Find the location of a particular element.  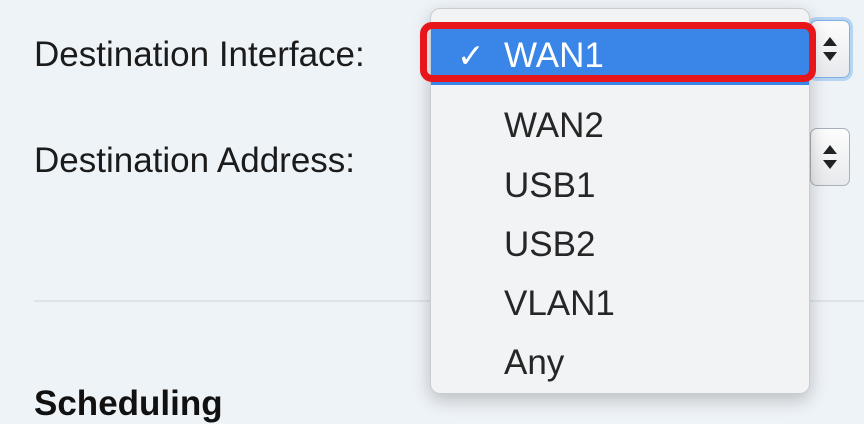

option-vlan1: VLAN1 is located at coordinates (620, 304).